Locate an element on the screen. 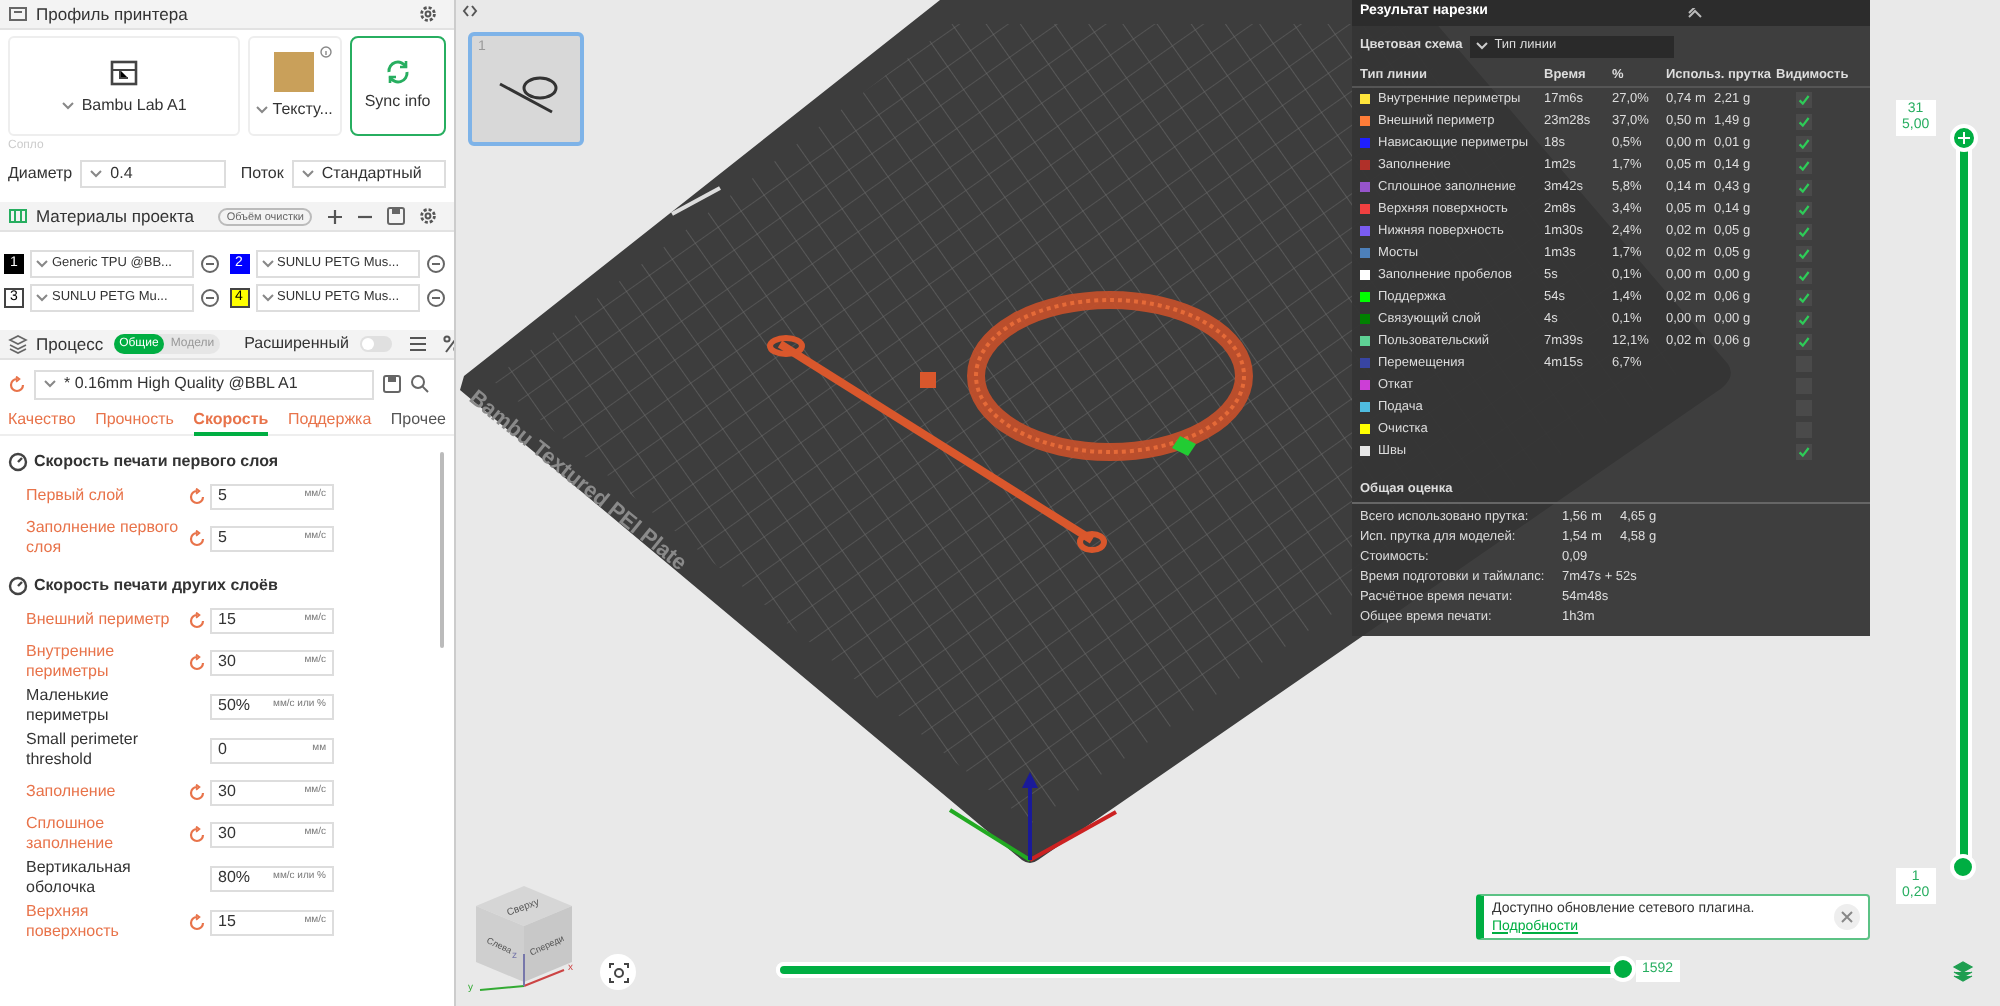 Image resolution: width=2000 pixels, height=1006 pixels. sync-info-button: Sync info is located at coordinates (398, 86).